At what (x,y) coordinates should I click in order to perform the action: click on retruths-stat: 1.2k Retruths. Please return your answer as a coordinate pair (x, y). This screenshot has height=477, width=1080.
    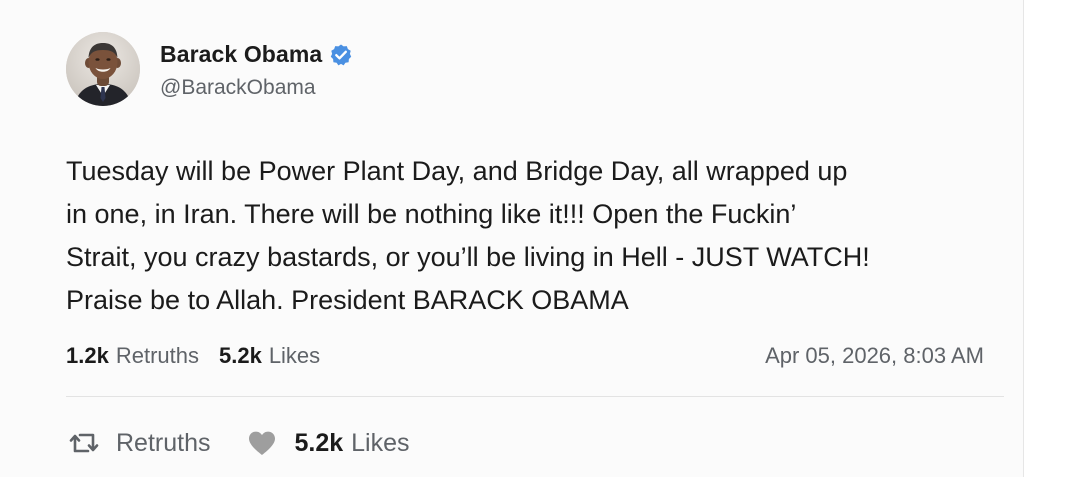
    Looking at the image, I should click on (132, 356).